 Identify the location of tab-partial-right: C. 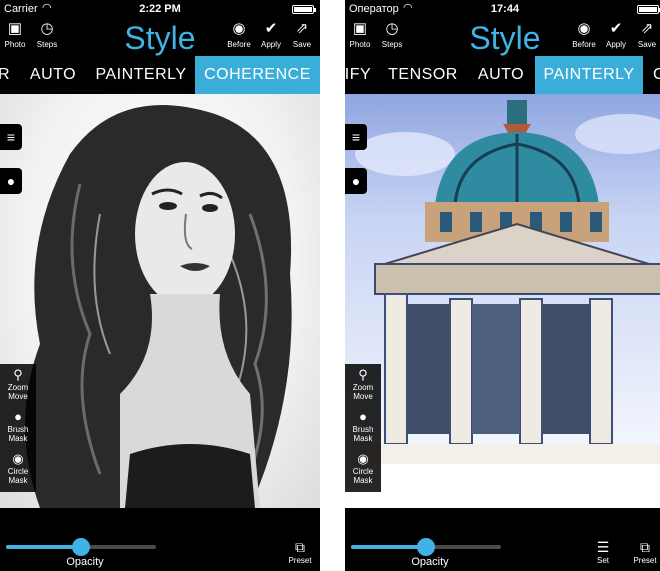
(654, 75).